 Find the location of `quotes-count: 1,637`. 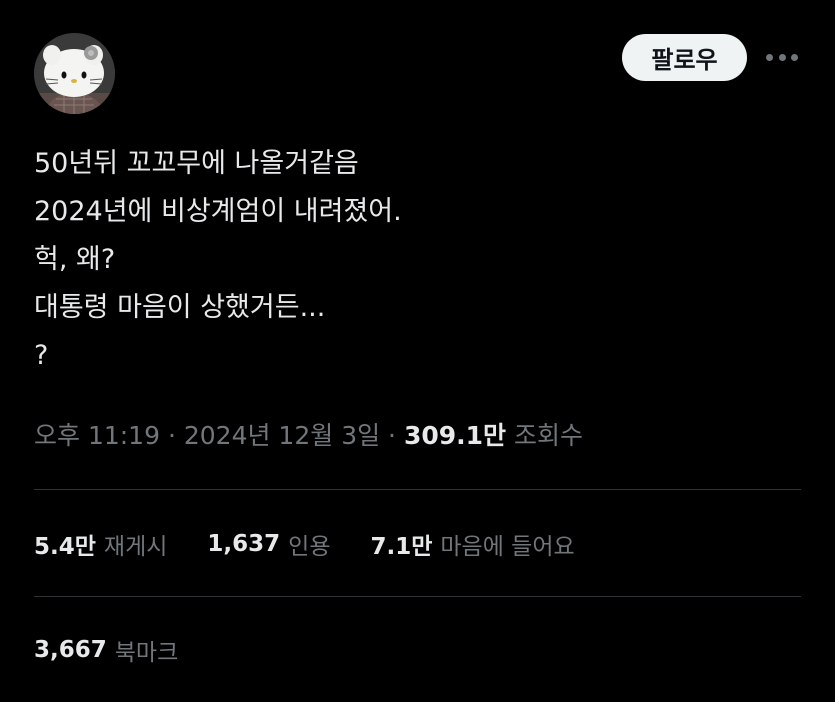

quotes-count: 1,637 is located at coordinates (244, 544).